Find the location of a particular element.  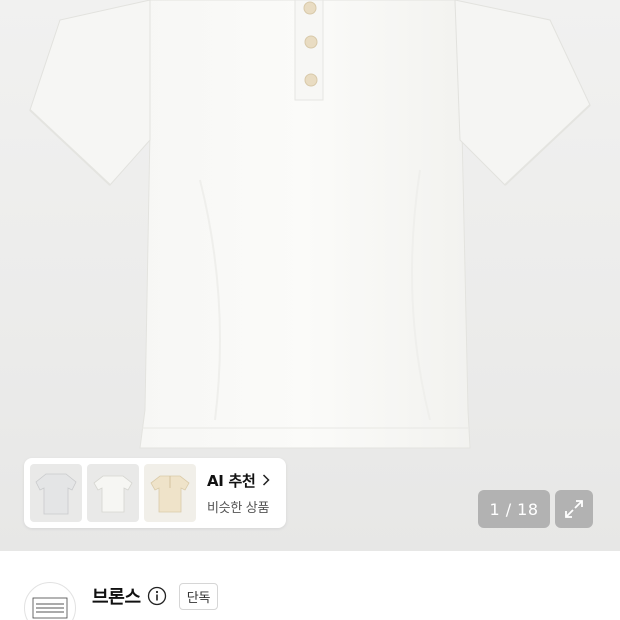

white-tshirt-thumb-icon is located at coordinates (113, 494).